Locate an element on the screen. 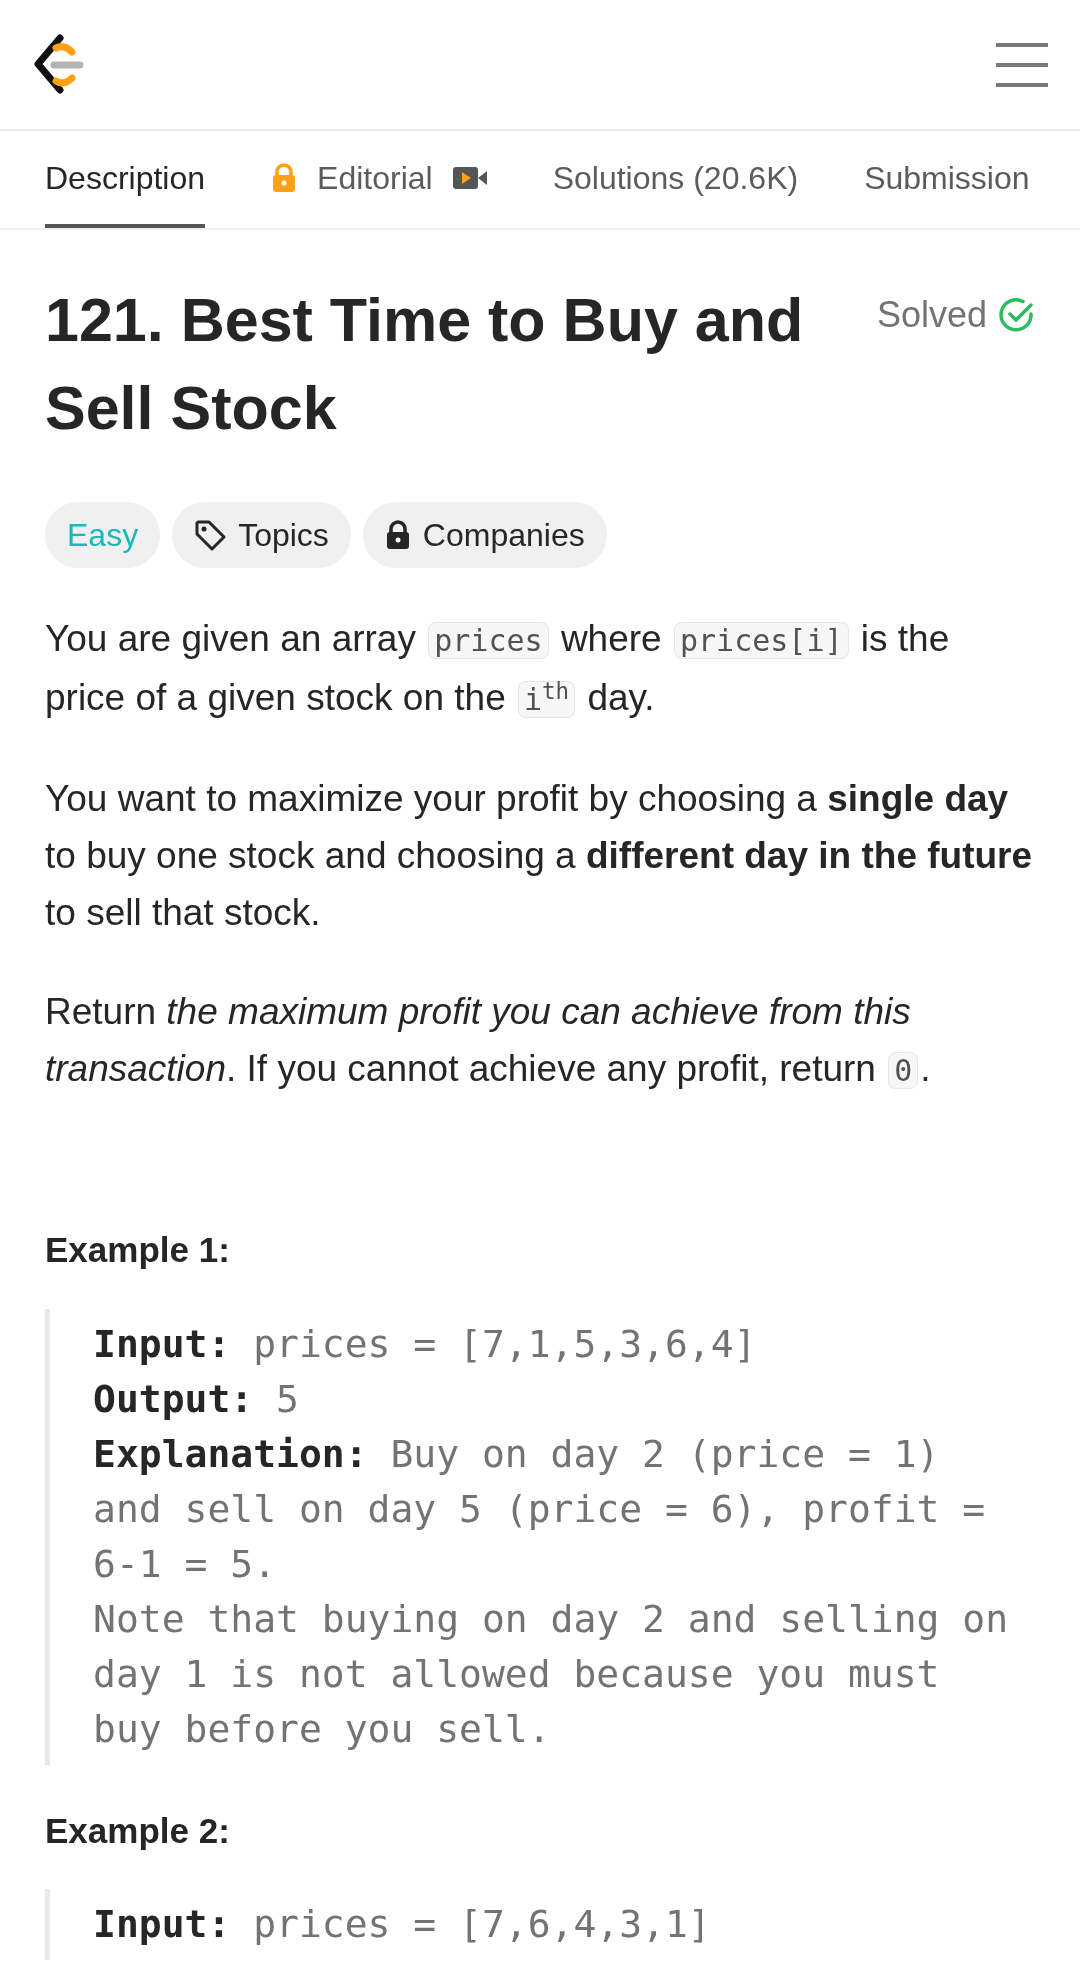 This screenshot has width=1080, height=1978. description-paragraph: Return the maximum profit you can achieve from this transaction. If you cannot achieve any profit, return 0 . is located at coordinates (488, 1040).